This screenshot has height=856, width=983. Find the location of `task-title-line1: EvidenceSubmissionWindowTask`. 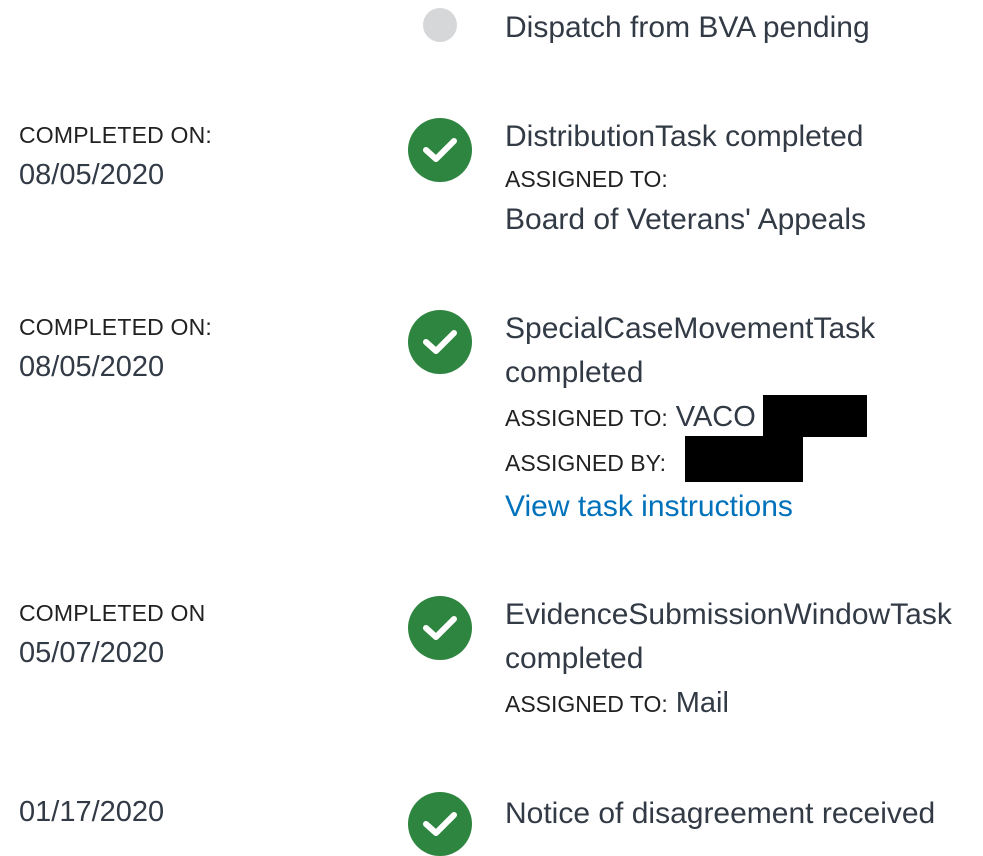

task-title-line1: EvidenceSubmissionWindowTask is located at coordinates (728, 614).